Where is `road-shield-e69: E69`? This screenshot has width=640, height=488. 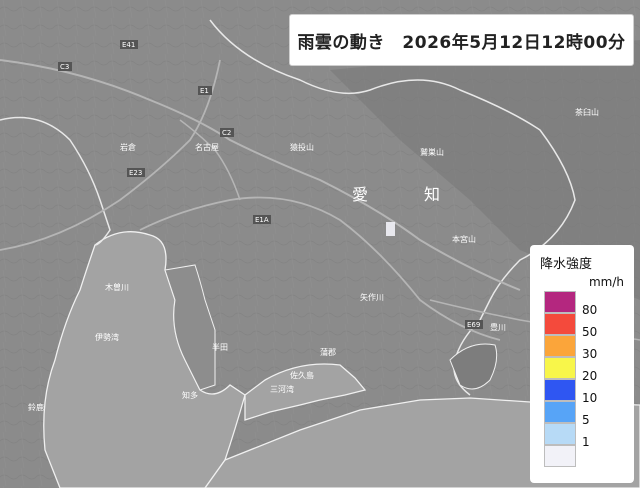
road-shield-e69: E69 is located at coordinates (474, 324).